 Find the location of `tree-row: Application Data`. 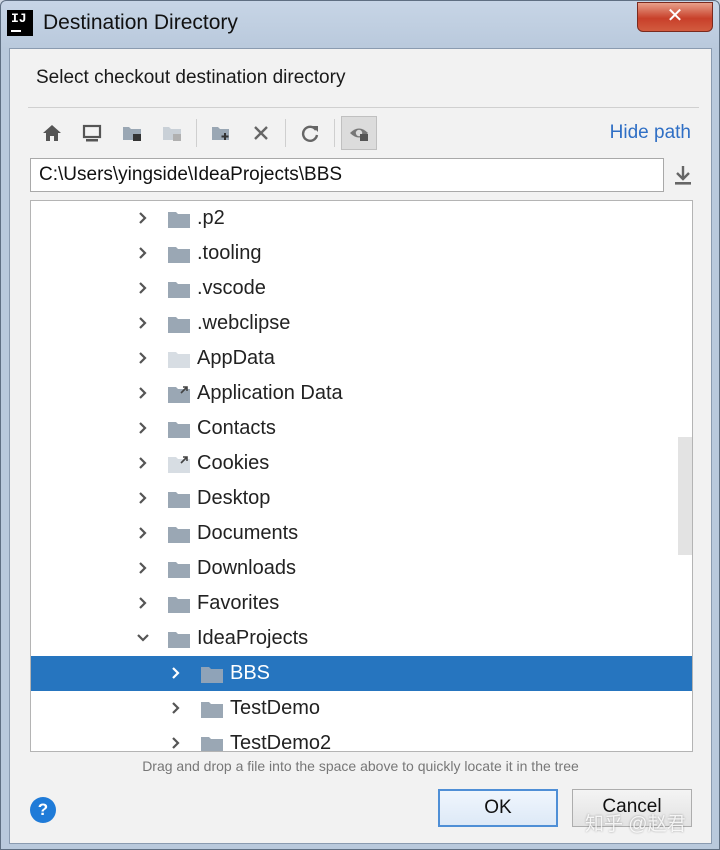

tree-row: Application Data is located at coordinates (361, 393).